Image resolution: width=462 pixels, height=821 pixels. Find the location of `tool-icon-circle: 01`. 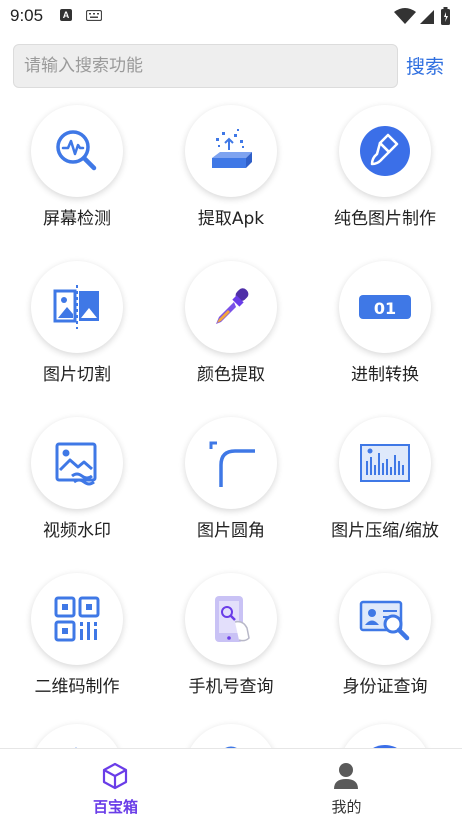

tool-icon-circle: 01 is located at coordinates (385, 307).